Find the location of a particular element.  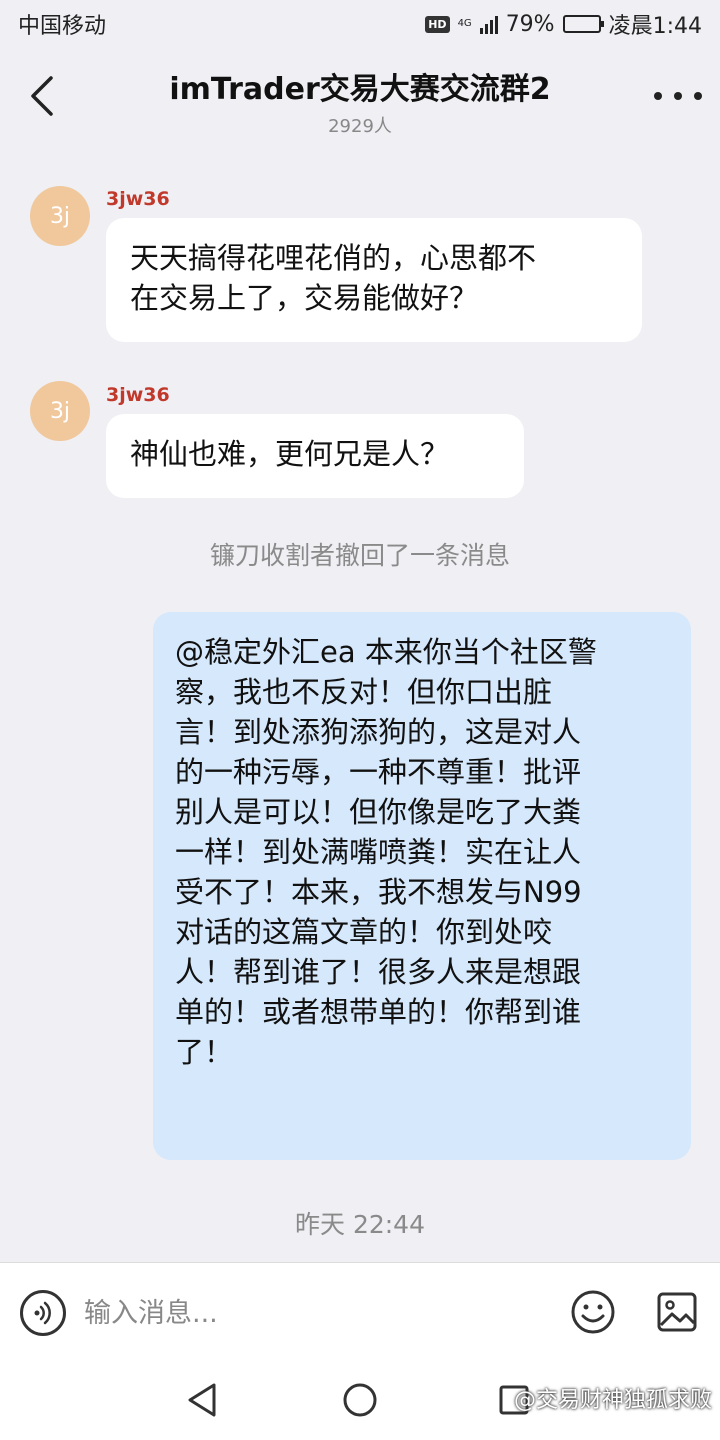

message-input is located at coordinates (314, 1313).